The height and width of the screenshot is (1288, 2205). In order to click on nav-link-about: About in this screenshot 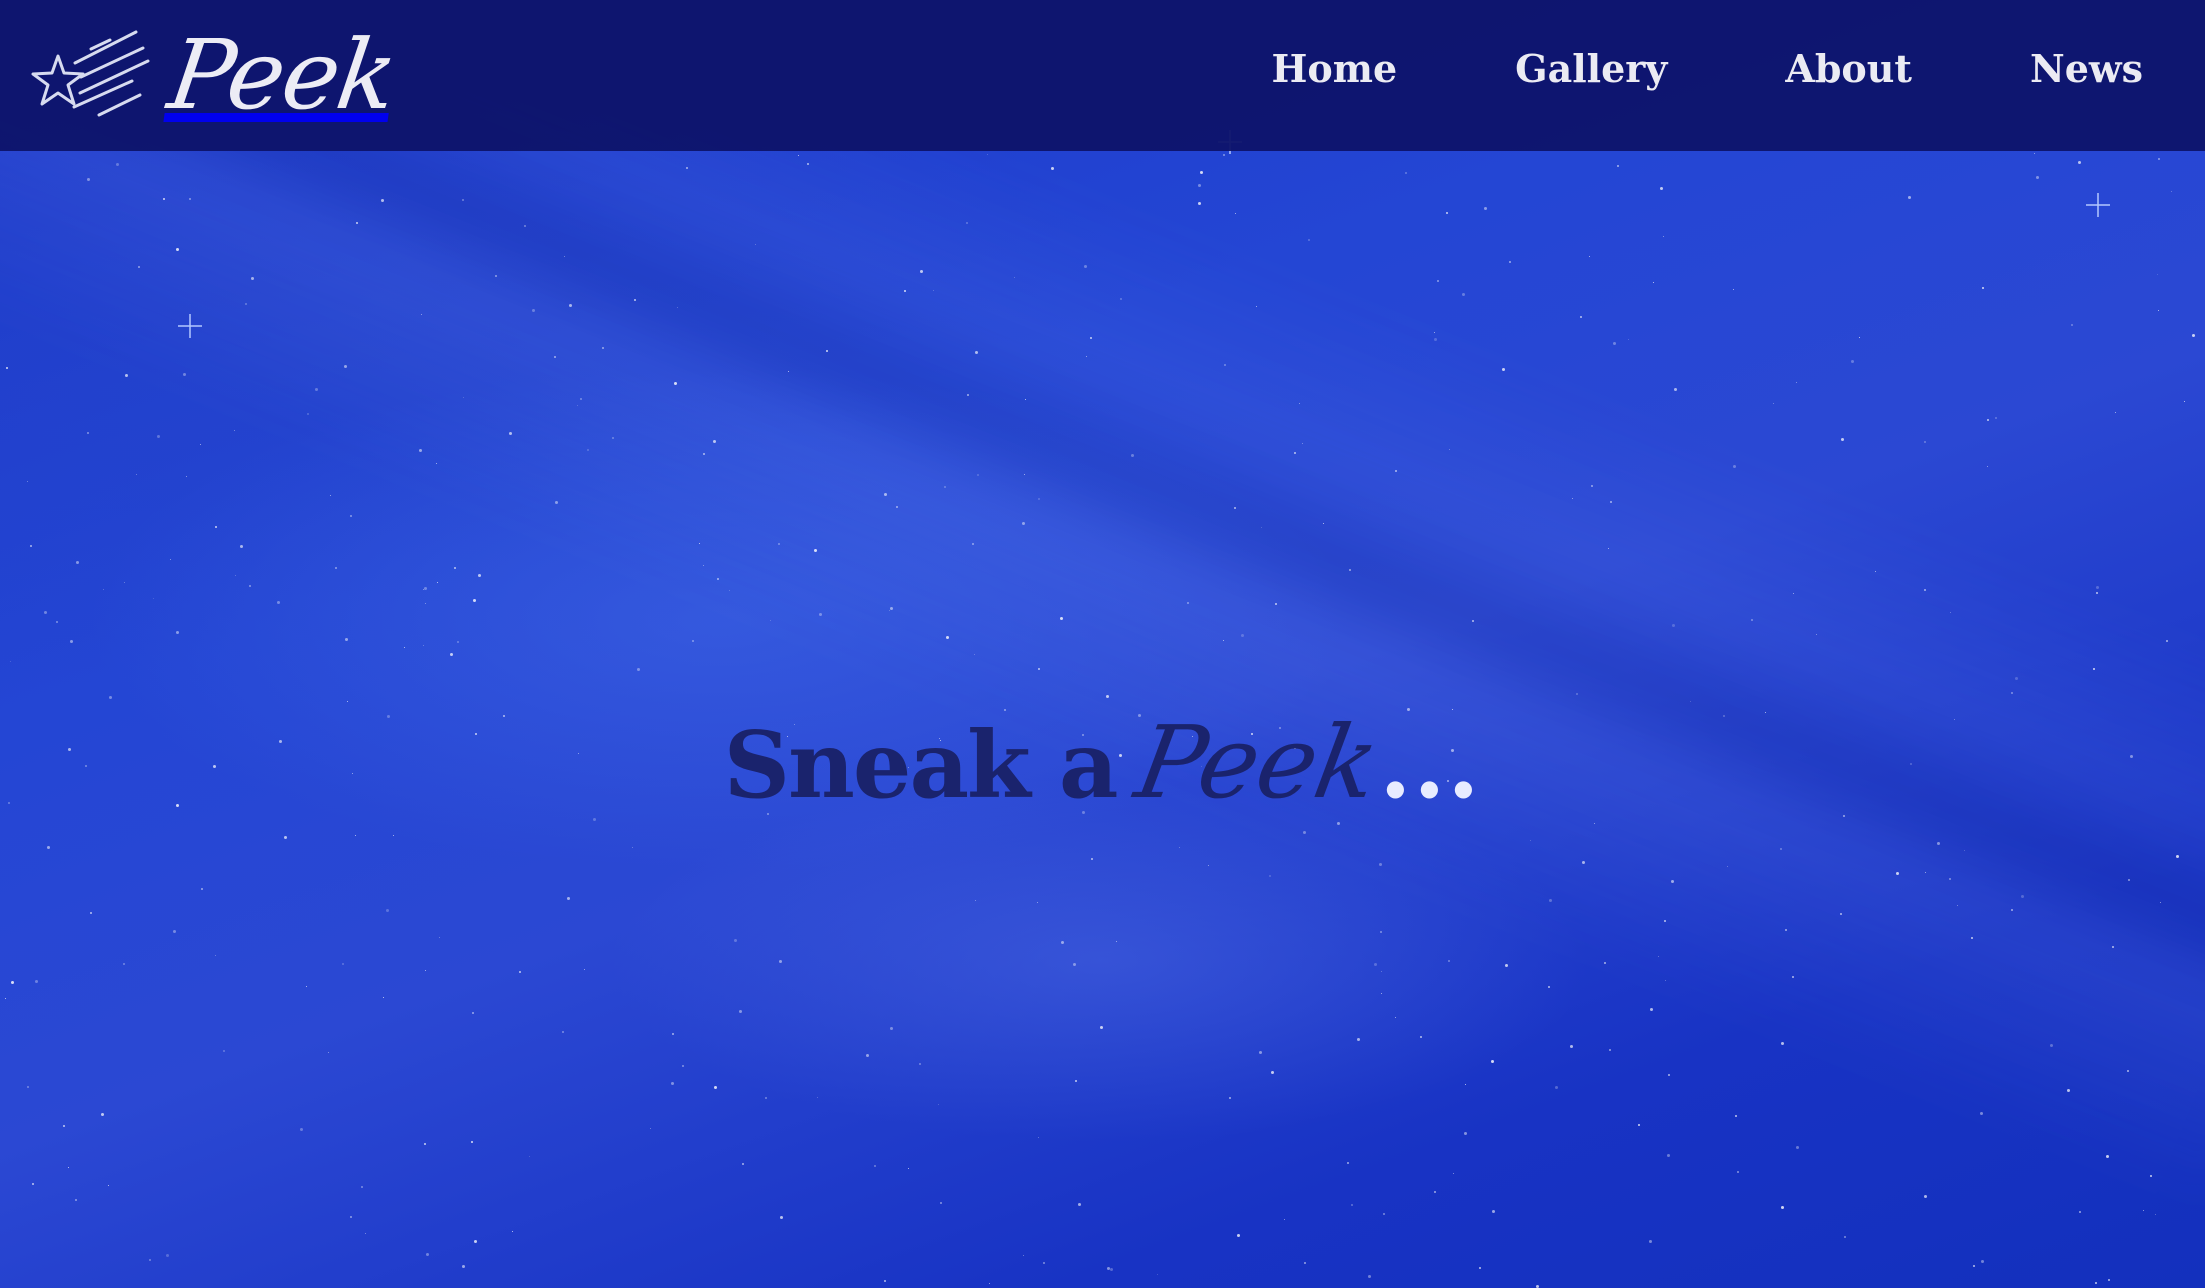, I will do `click(1848, 69)`.